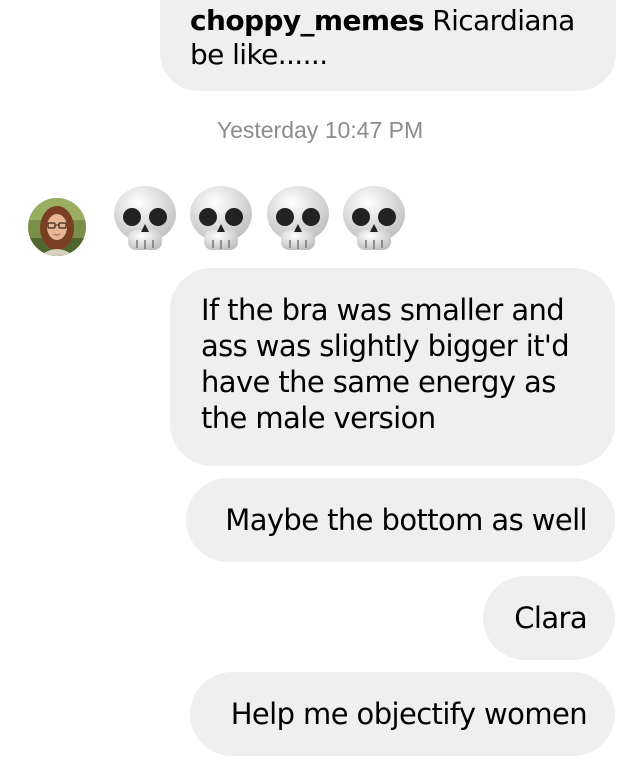 The height and width of the screenshot is (761, 640). I want to click on message-text: Maybe the bottom as well, so click(406, 520).